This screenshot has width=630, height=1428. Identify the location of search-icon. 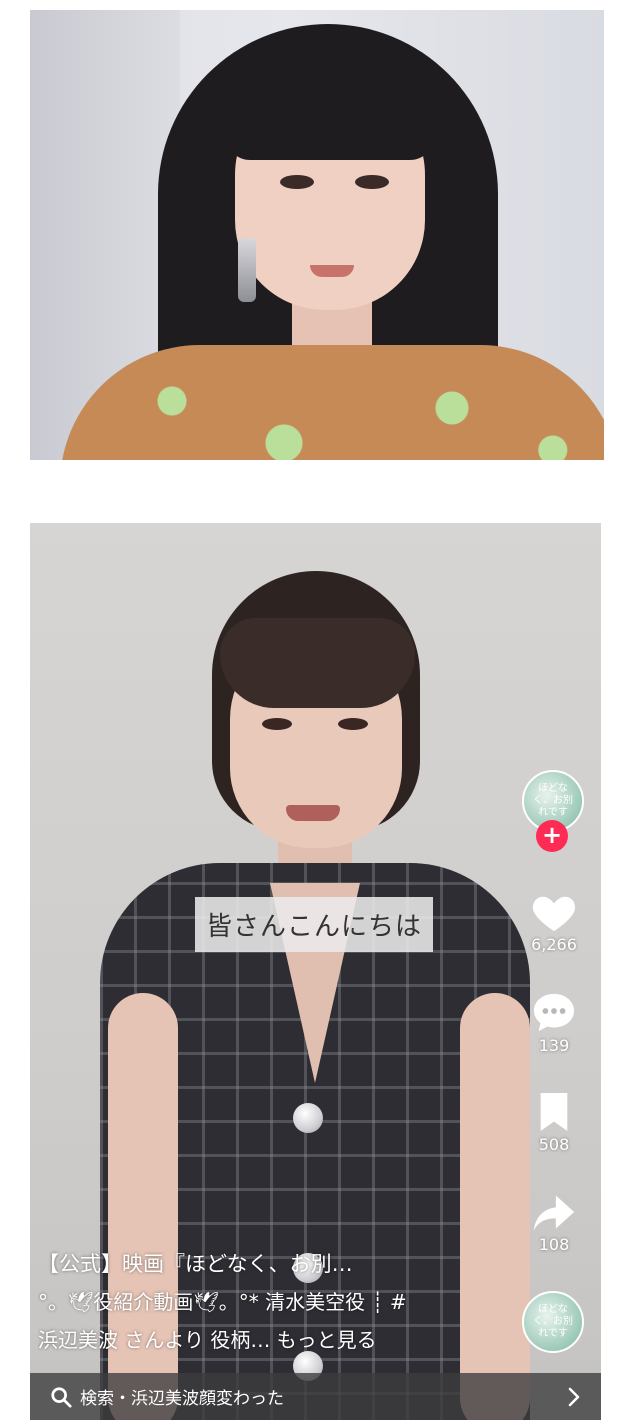
(61, 1397).